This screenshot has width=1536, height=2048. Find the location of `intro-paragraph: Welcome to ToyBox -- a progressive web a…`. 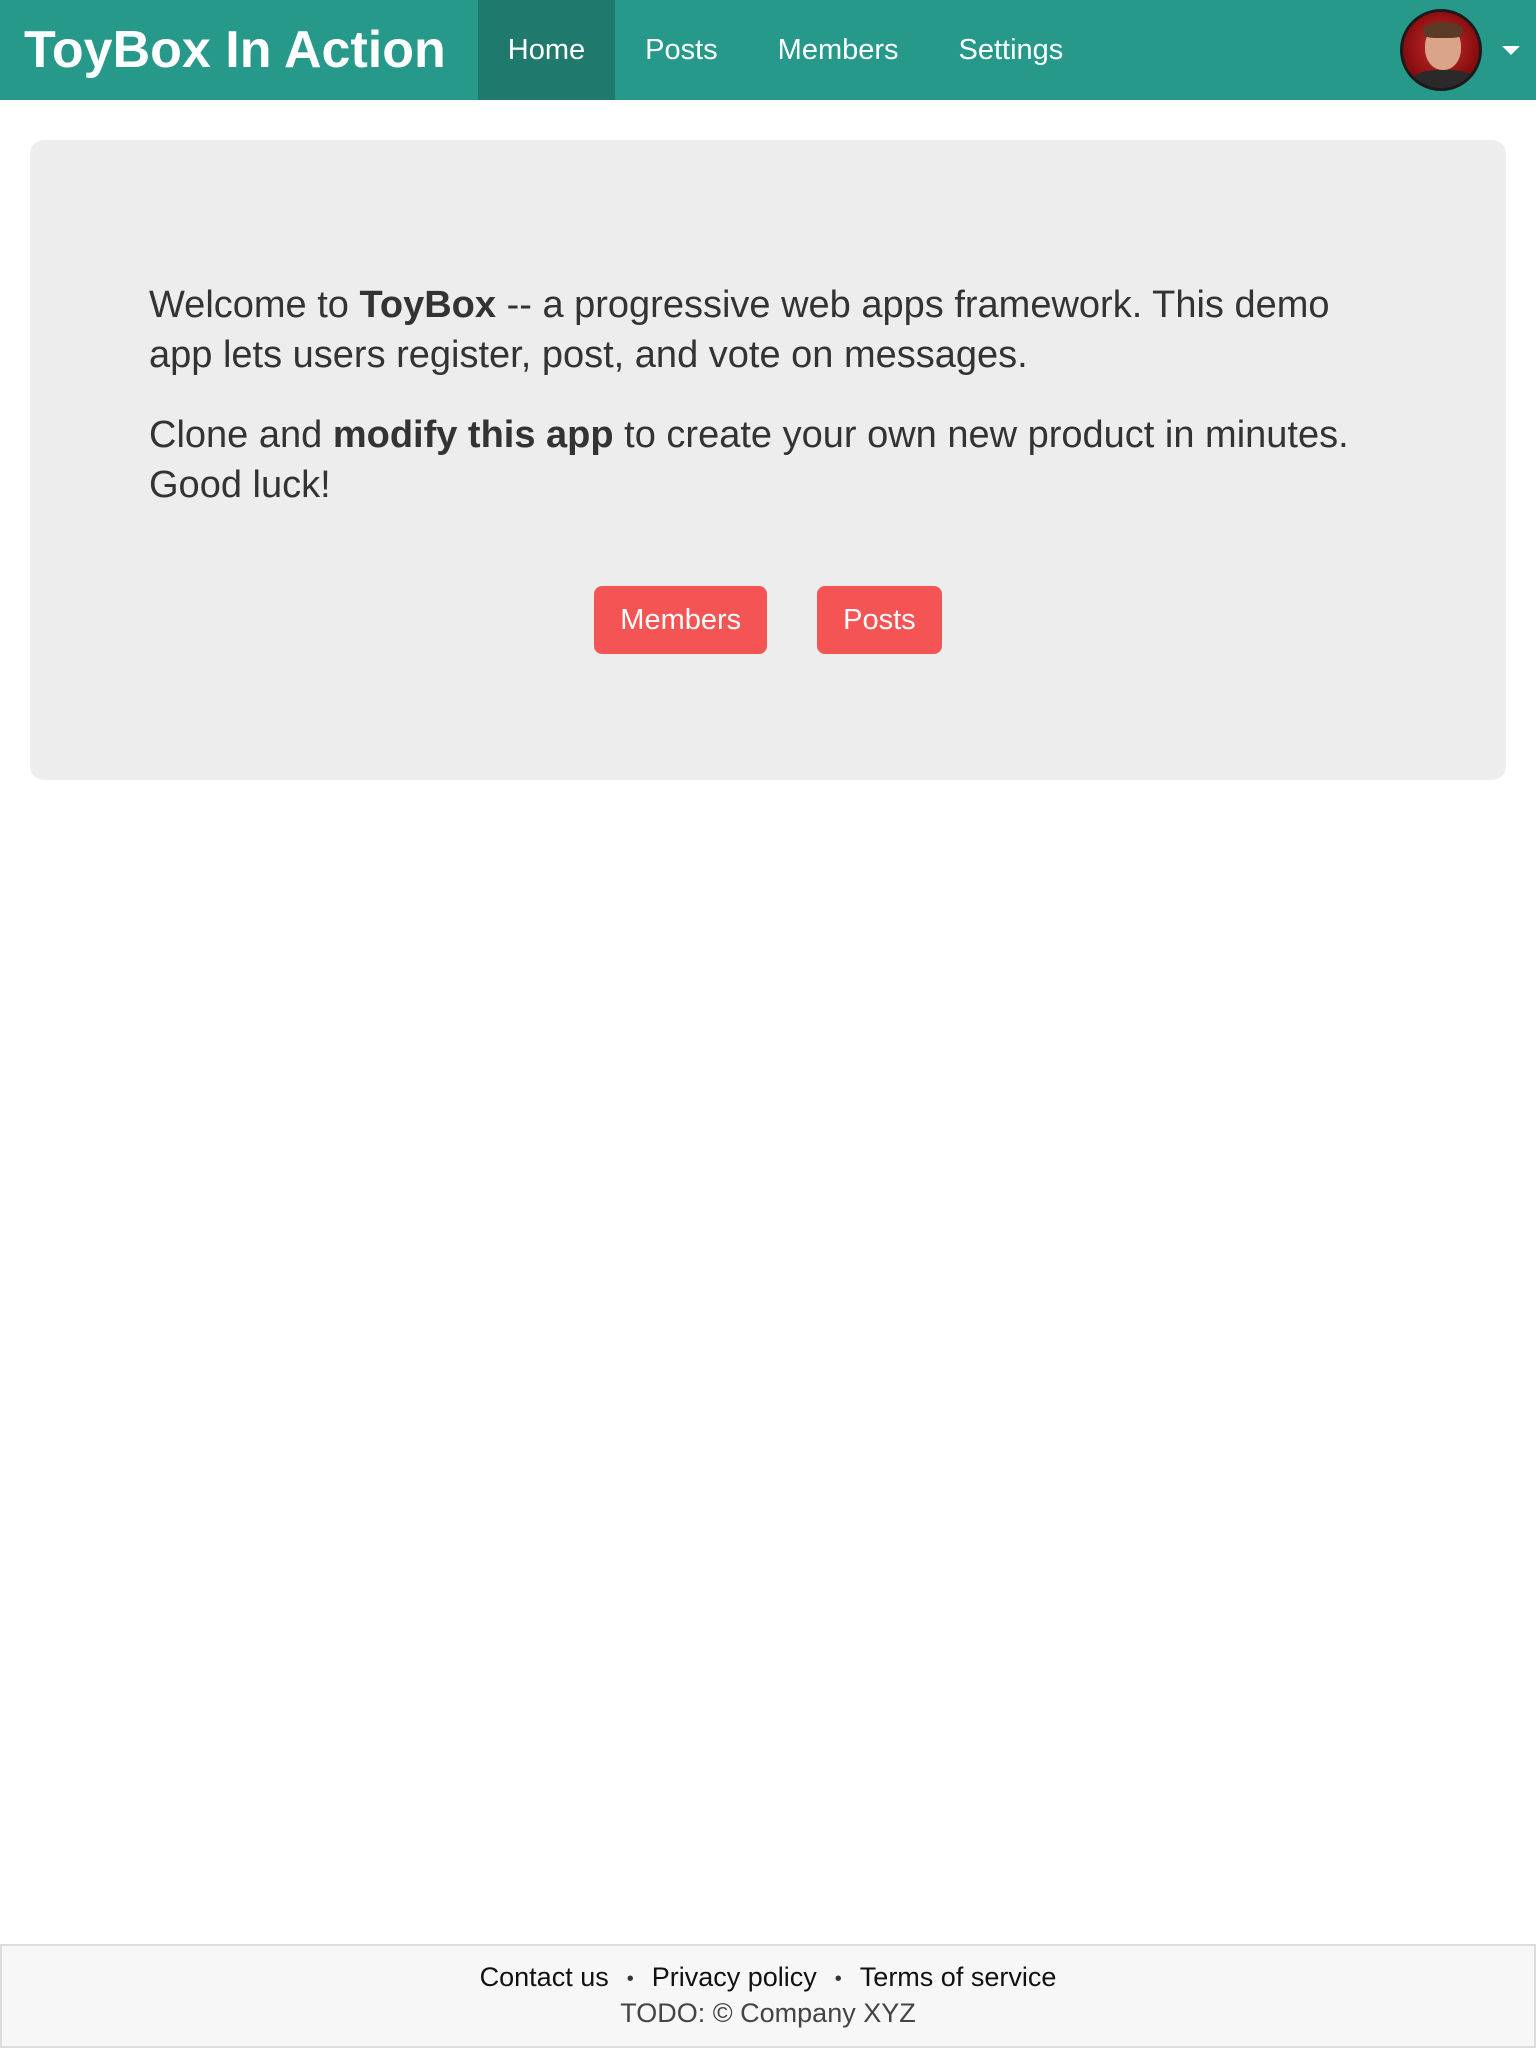

intro-paragraph: Welcome to ToyBox -- a progressive web a… is located at coordinates (764, 330).